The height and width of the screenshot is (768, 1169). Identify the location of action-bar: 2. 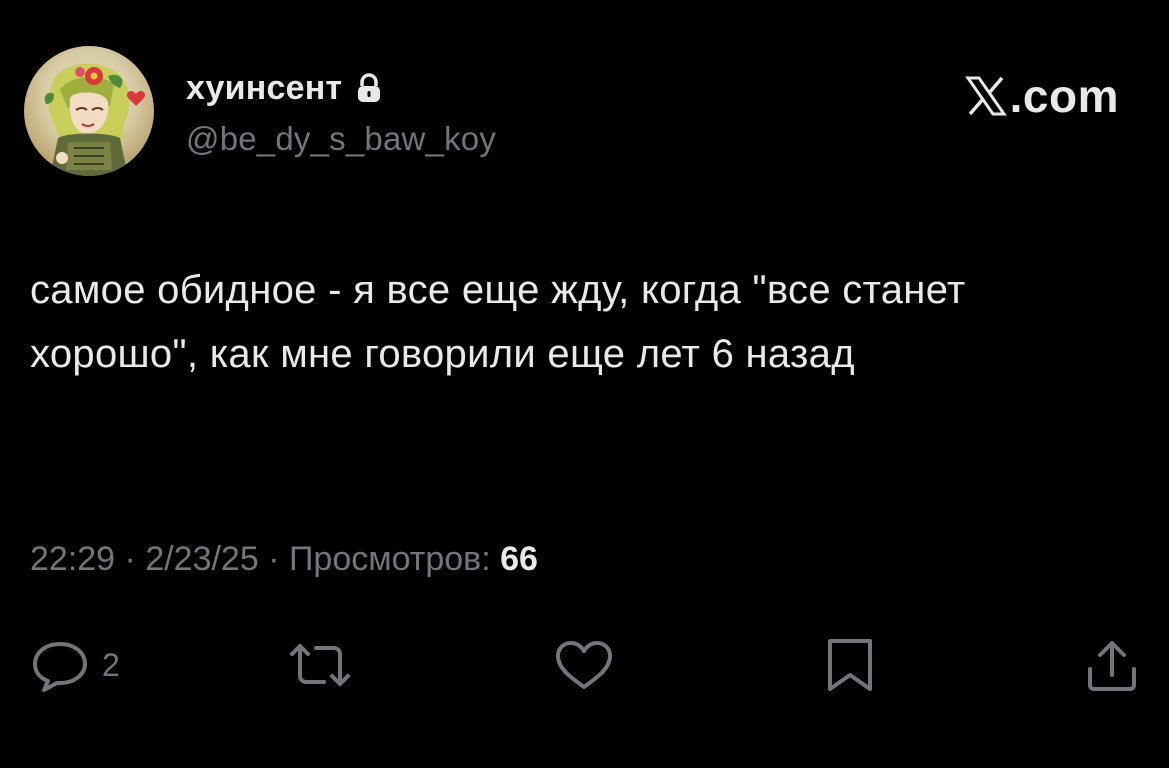
(584, 665).